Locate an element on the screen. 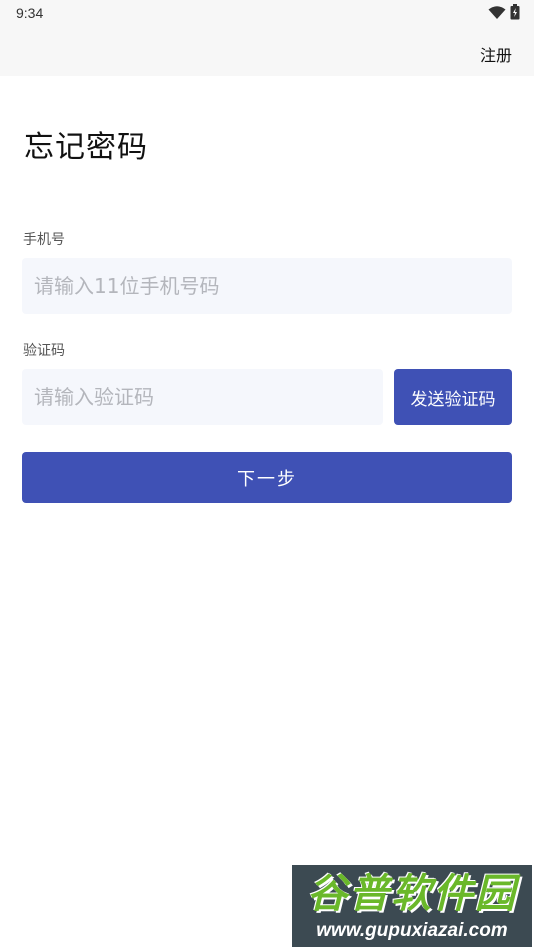 The width and height of the screenshot is (534, 950). app-bar: 注册 is located at coordinates (267, 52).